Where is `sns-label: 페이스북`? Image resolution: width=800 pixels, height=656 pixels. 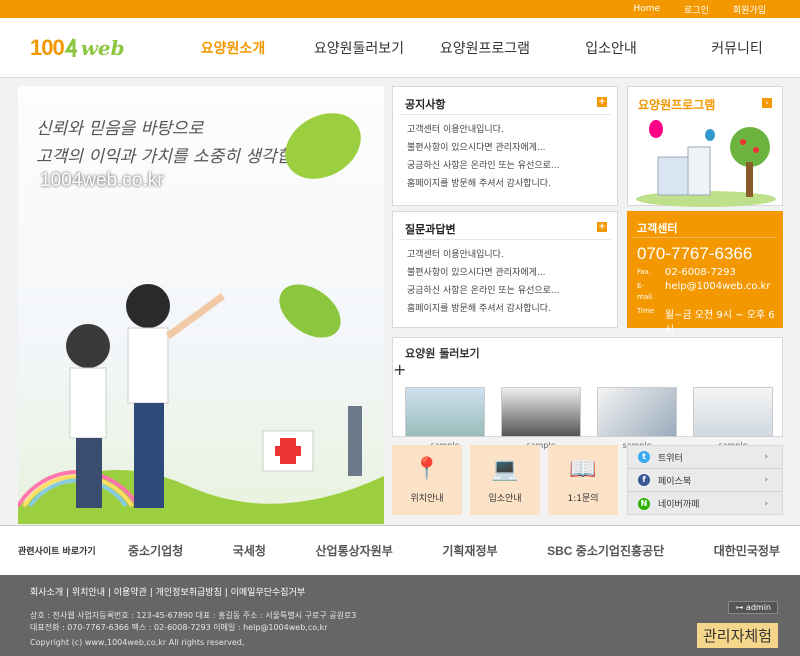
sns-label: 페이스북 is located at coordinates (675, 481).